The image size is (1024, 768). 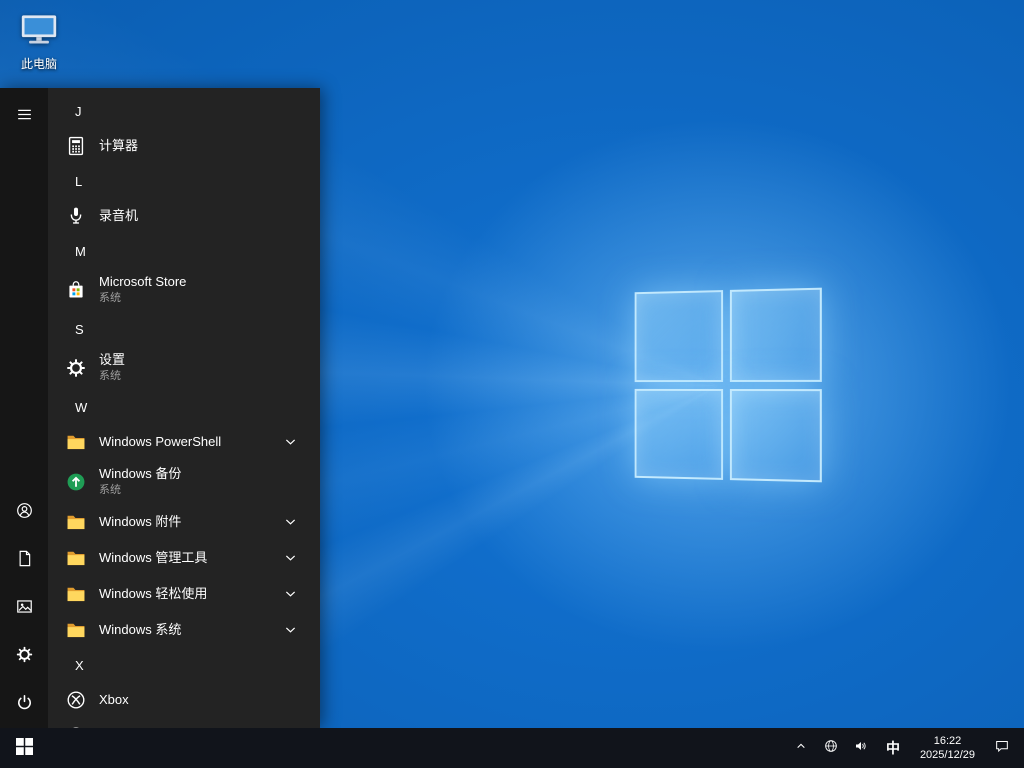 I want to click on app-text: Xbox, so click(x=114, y=699).